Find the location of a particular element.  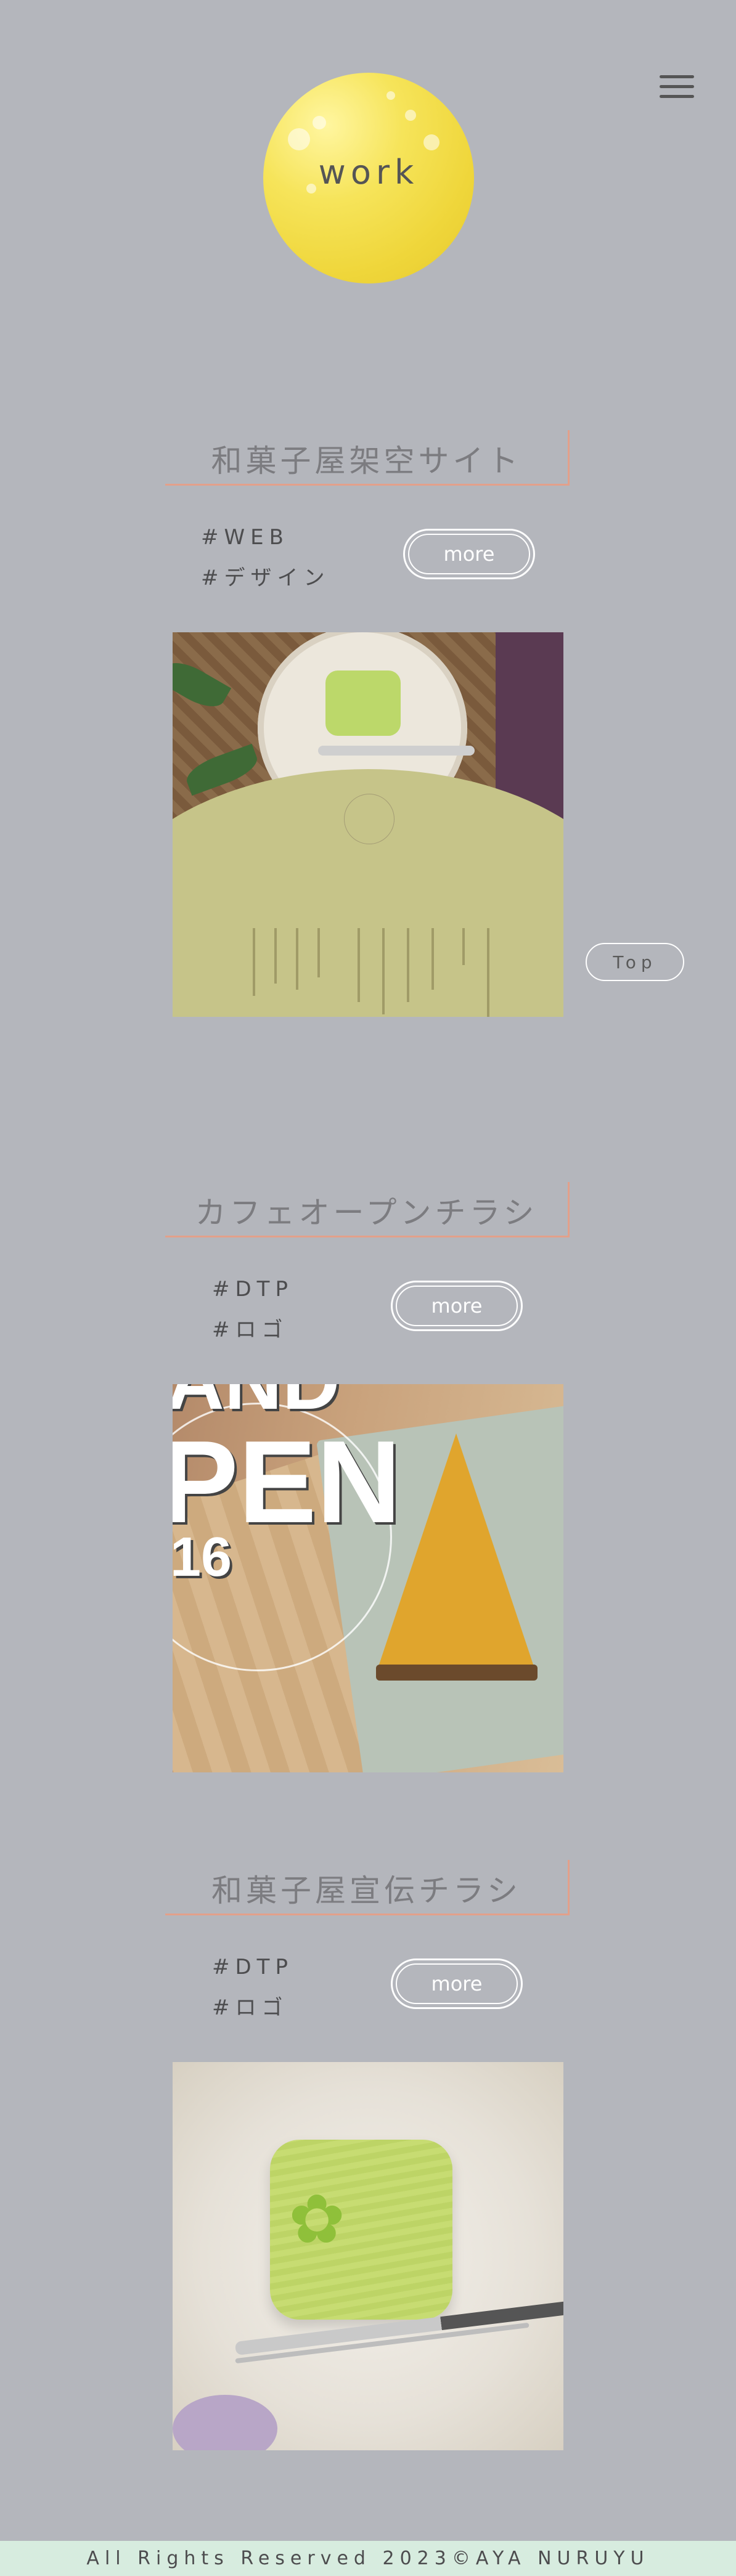

footer: All Rights Reserved 2023©AYA NURUYU is located at coordinates (368, 2558).